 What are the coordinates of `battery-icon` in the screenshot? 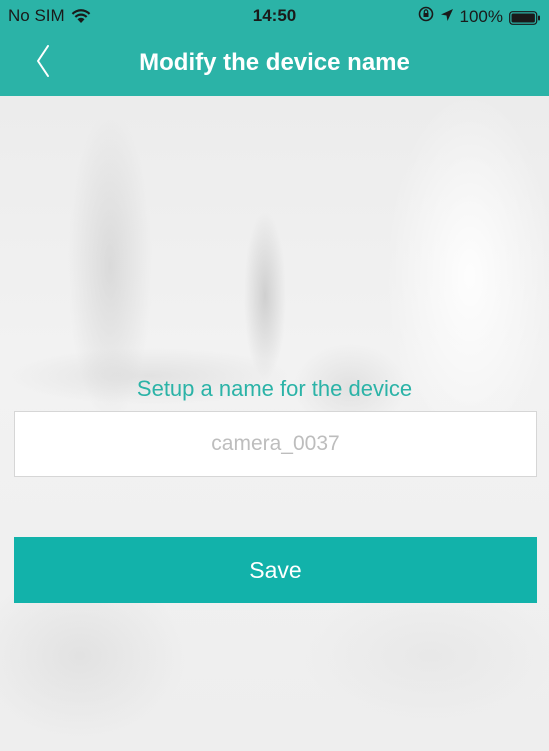 It's located at (525, 17).